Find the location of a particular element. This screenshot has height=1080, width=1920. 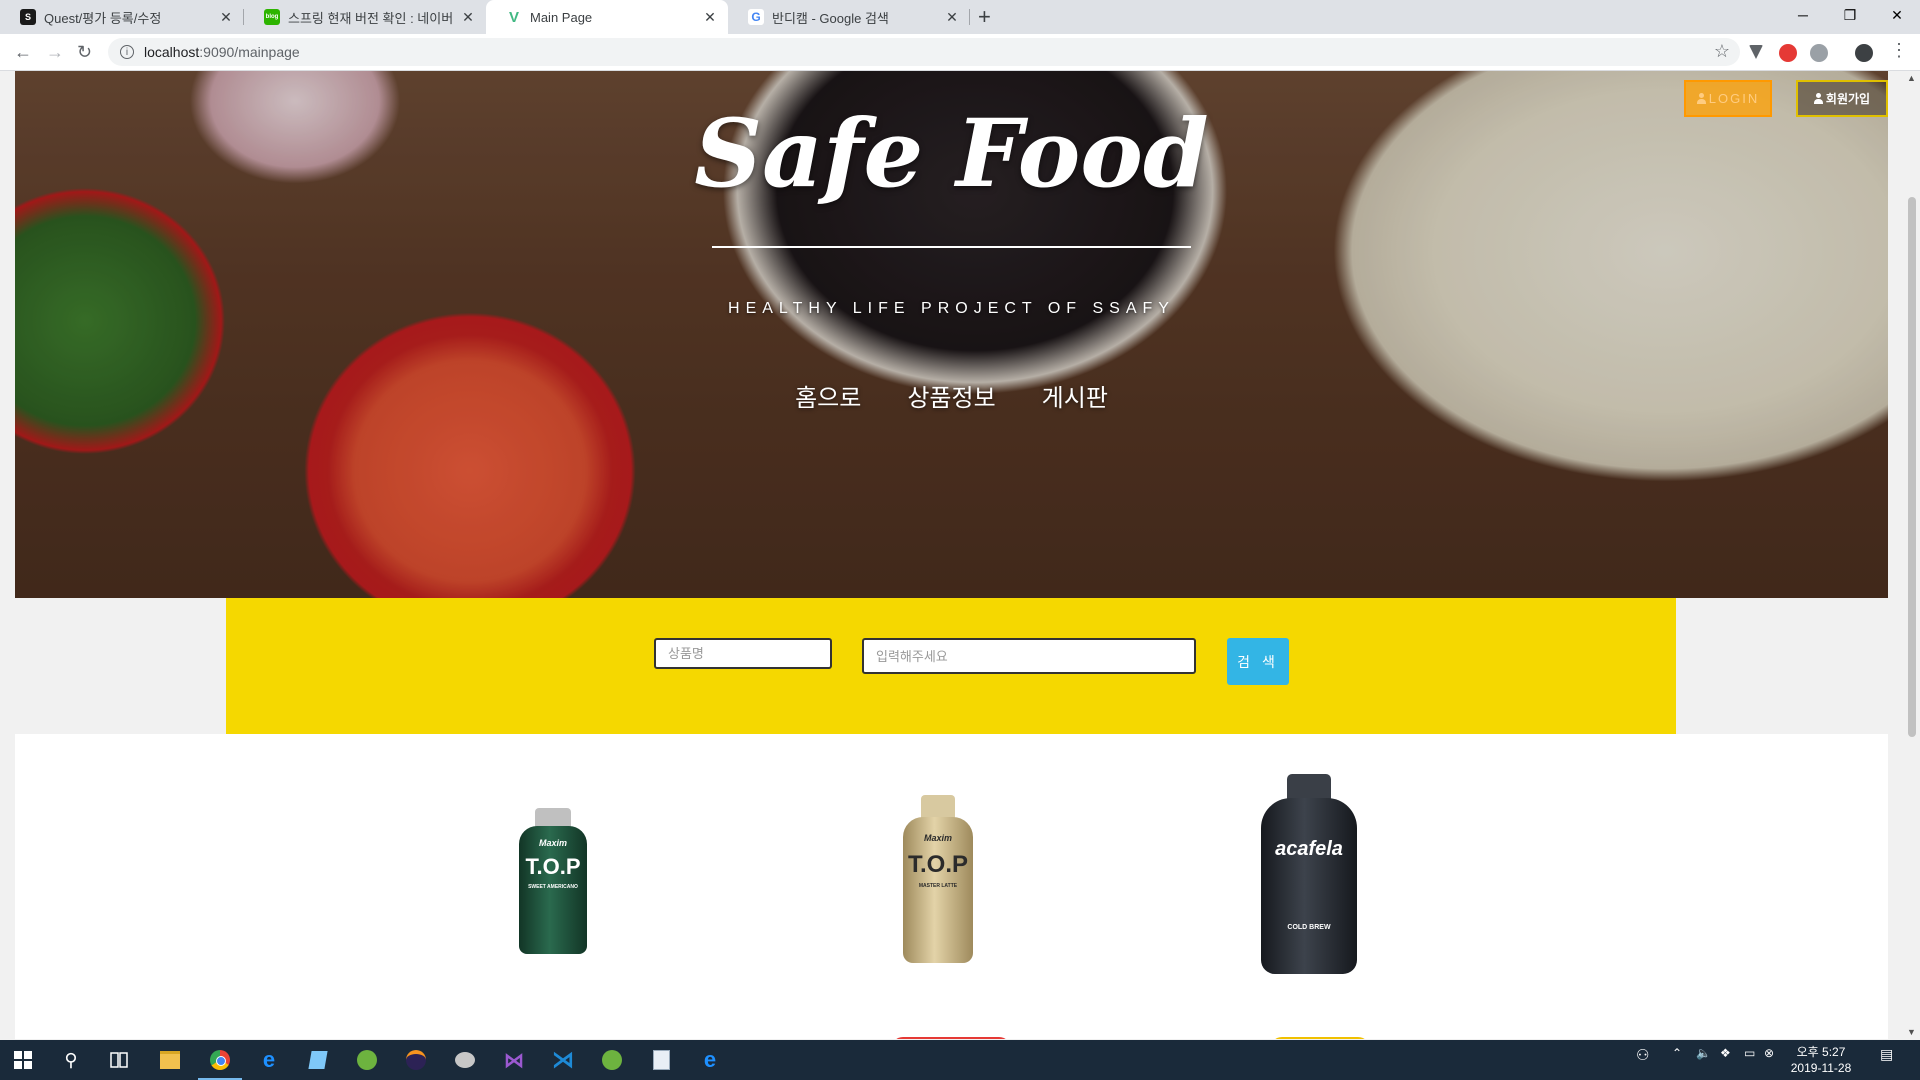

login-button: LOGIN is located at coordinates (1728, 98).